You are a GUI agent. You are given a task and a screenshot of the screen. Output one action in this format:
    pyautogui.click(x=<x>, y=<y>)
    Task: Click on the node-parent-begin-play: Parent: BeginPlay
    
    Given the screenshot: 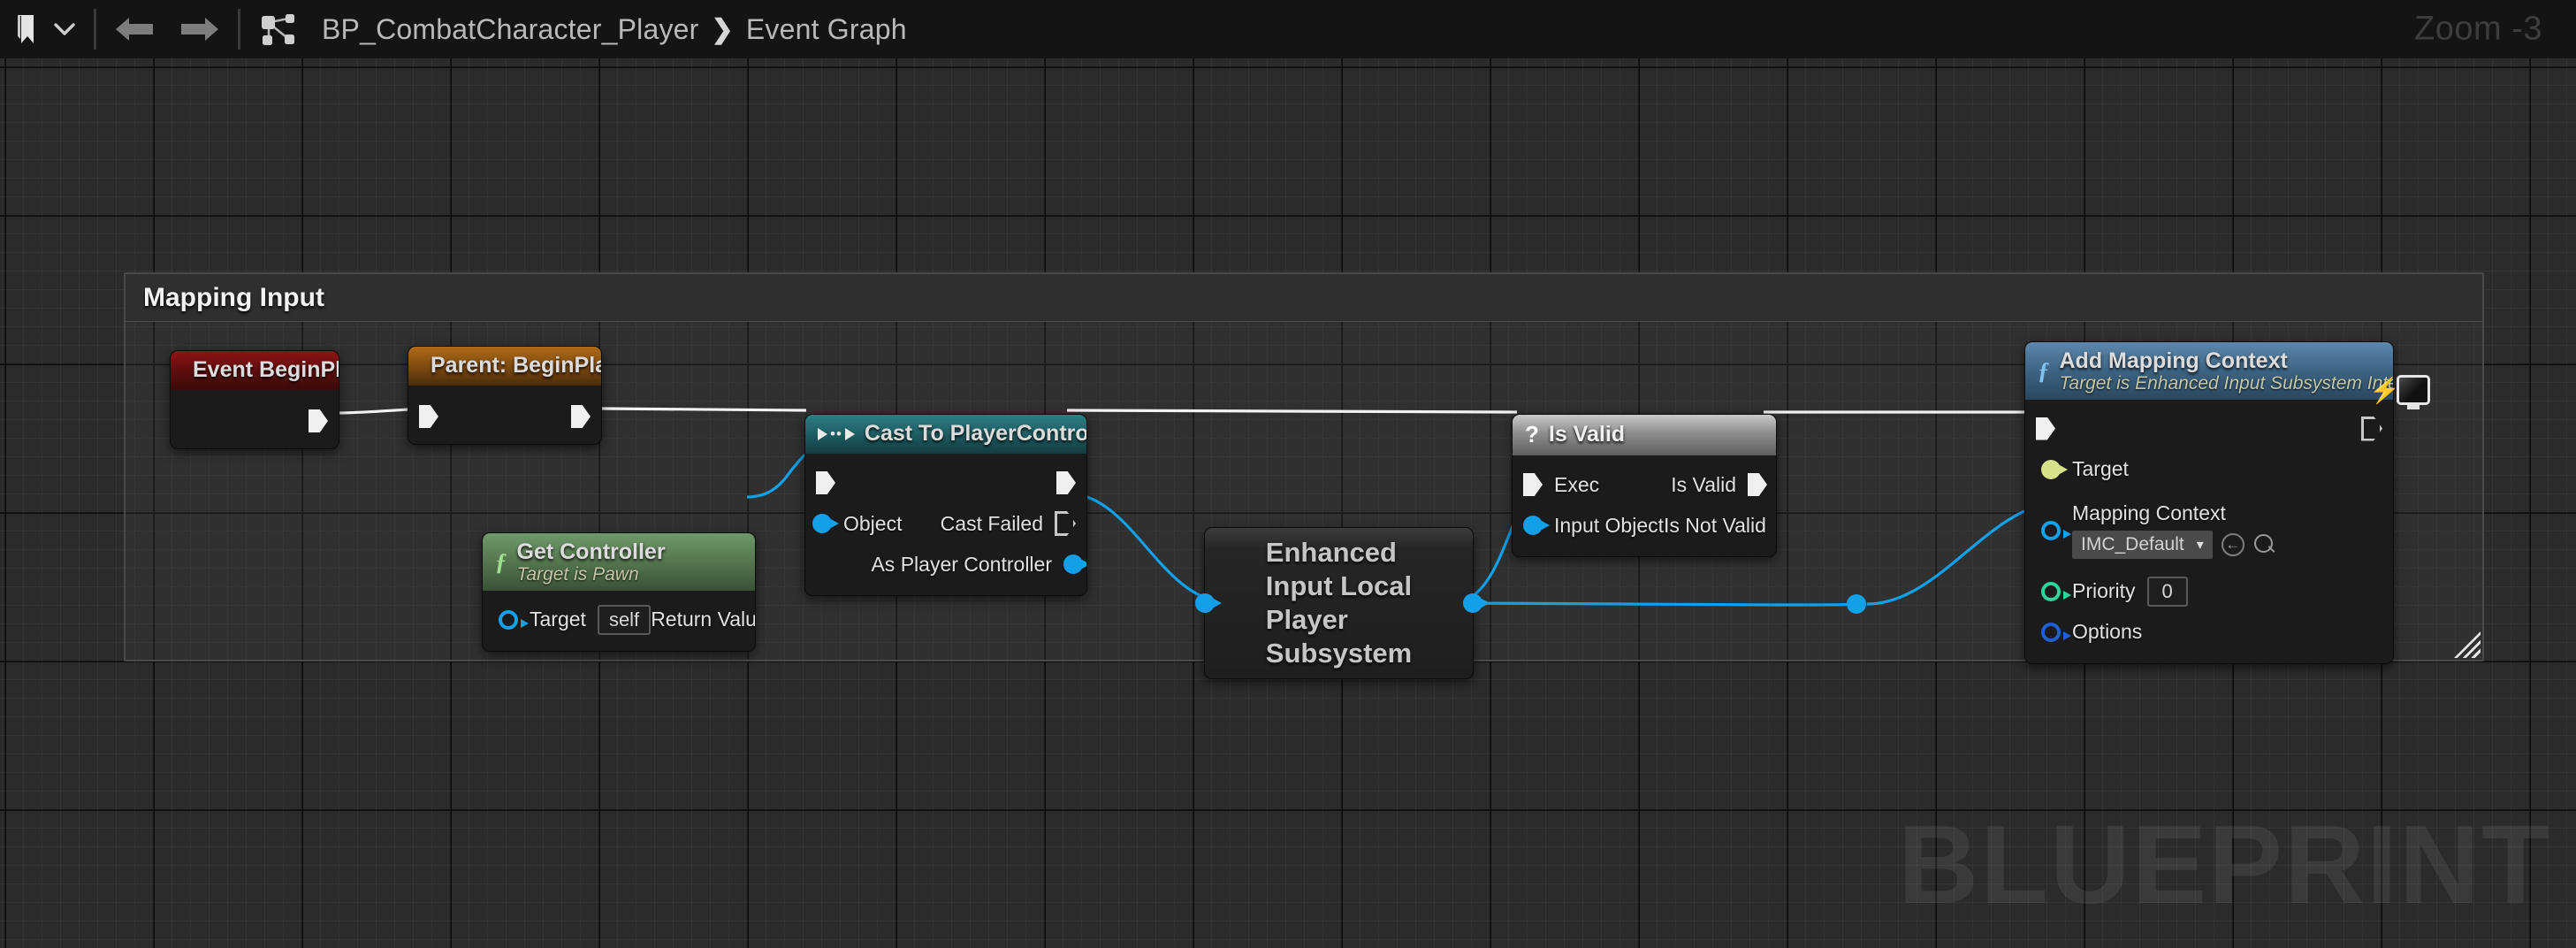 What is the action you would take?
    pyautogui.click(x=505, y=395)
    